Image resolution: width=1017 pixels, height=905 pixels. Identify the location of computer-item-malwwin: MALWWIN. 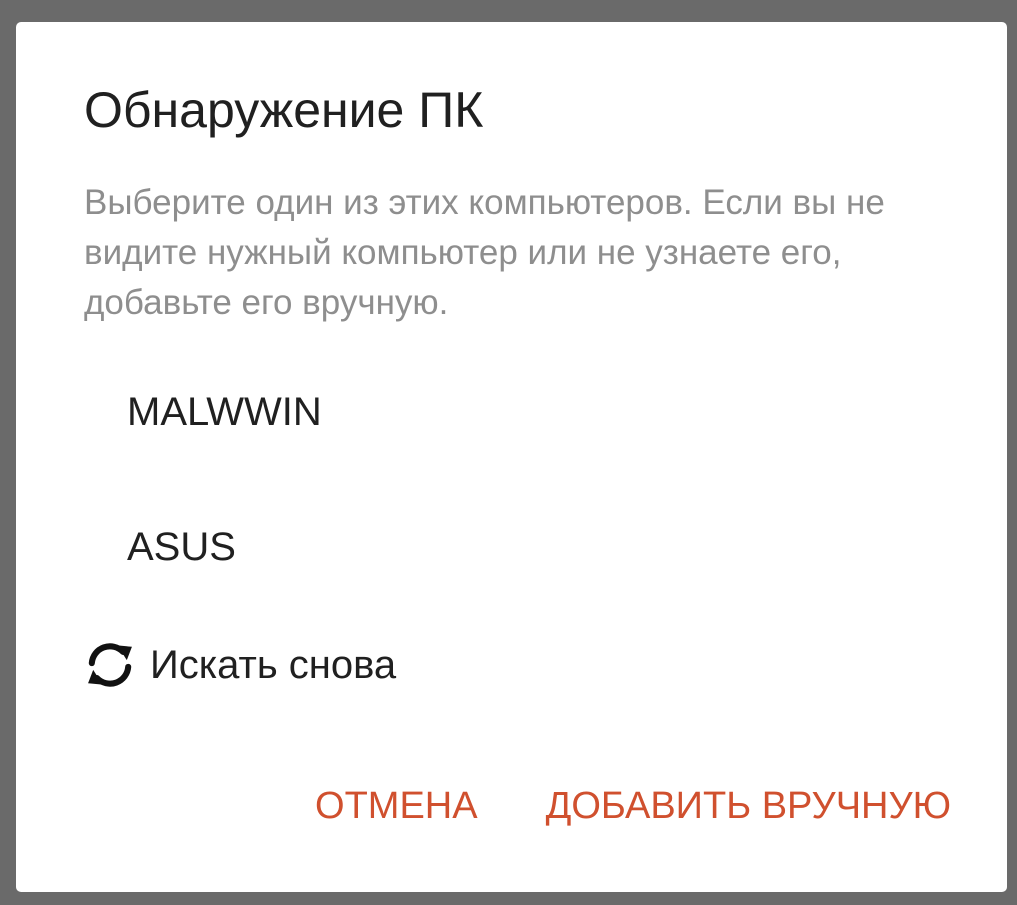
(511, 412).